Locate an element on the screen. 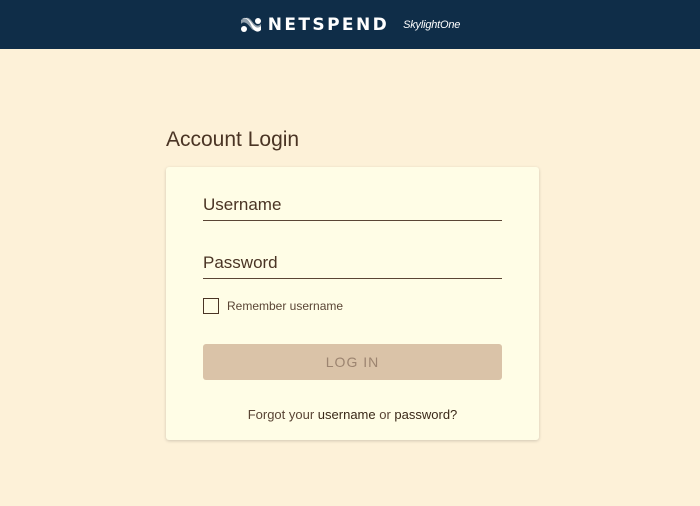 Image resolution: width=700 pixels, height=506 pixels. forgot-password-link: password? is located at coordinates (425, 414).